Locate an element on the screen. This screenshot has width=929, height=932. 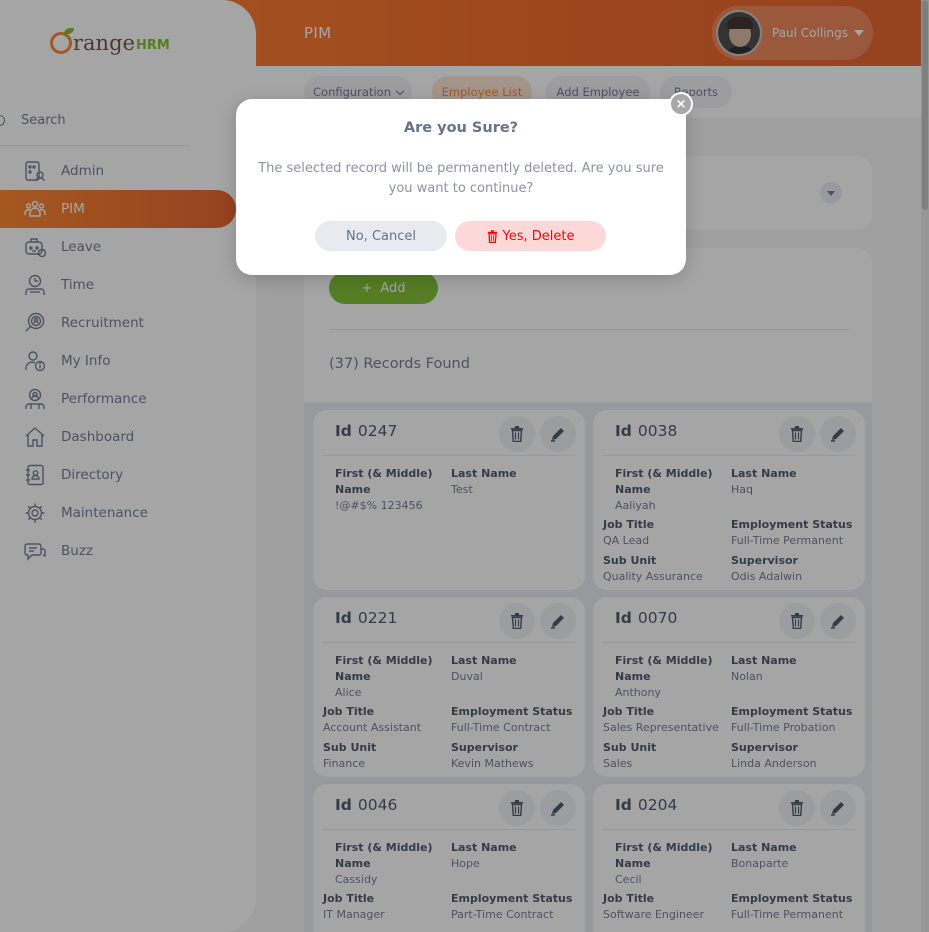
confirm-delete-button: Yes, Delete is located at coordinates (530, 236).